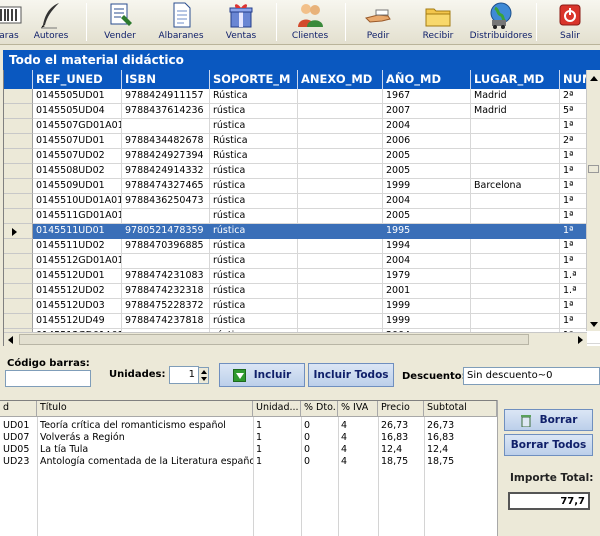  What do you see at coordinates (358, 409) in the screenshot?
I see `cart-column-vat: % IVA` at bounding box center [358, 409].